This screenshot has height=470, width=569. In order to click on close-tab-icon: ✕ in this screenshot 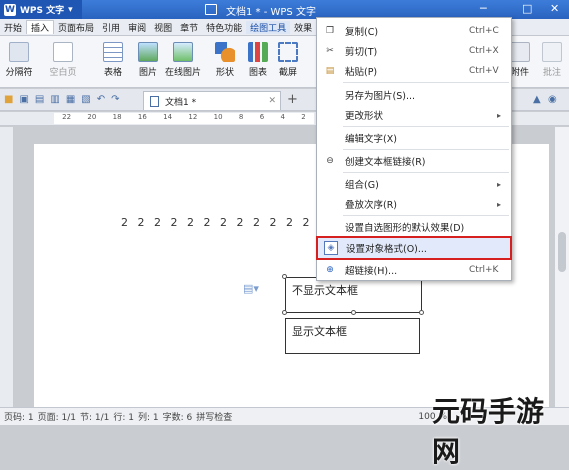, I will do `click(272, 101)`.